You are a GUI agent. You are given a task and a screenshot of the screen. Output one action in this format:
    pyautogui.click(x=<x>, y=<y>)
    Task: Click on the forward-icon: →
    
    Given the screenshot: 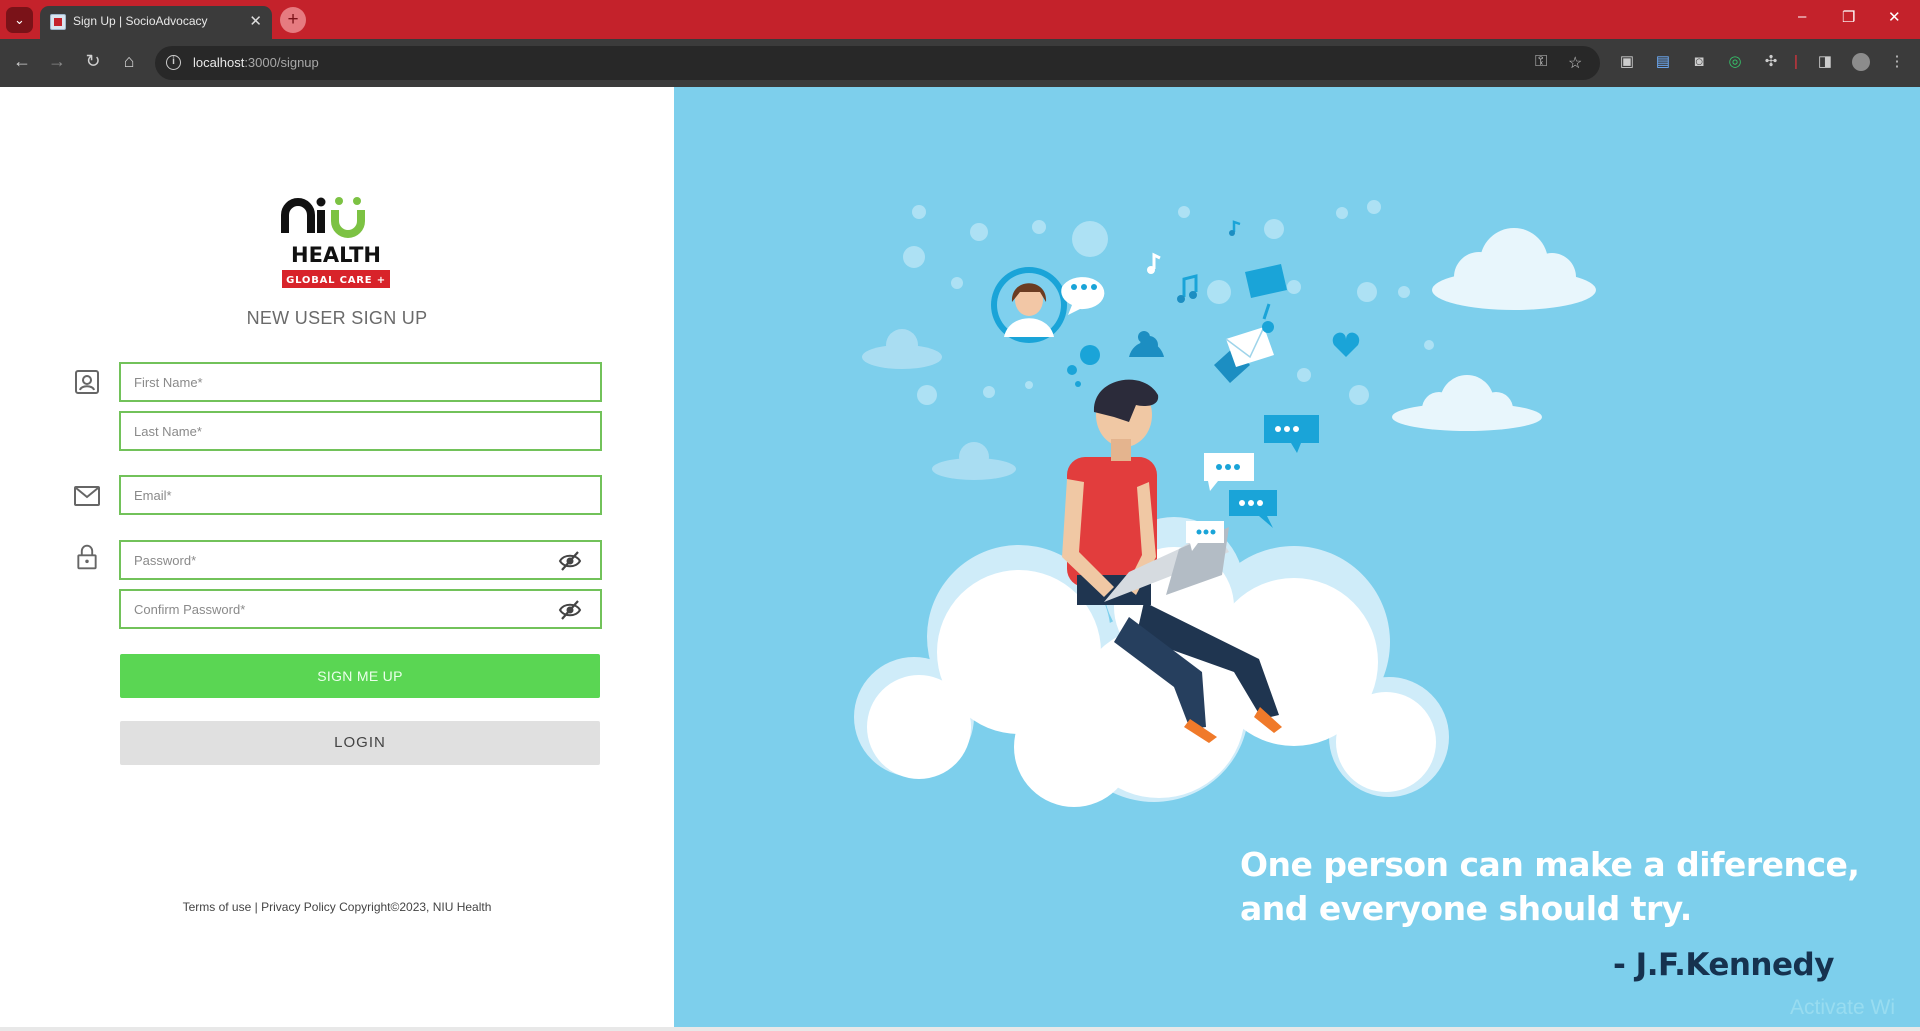 What is the action you would take?
    pyautogui.click(x=57, y=61)
    